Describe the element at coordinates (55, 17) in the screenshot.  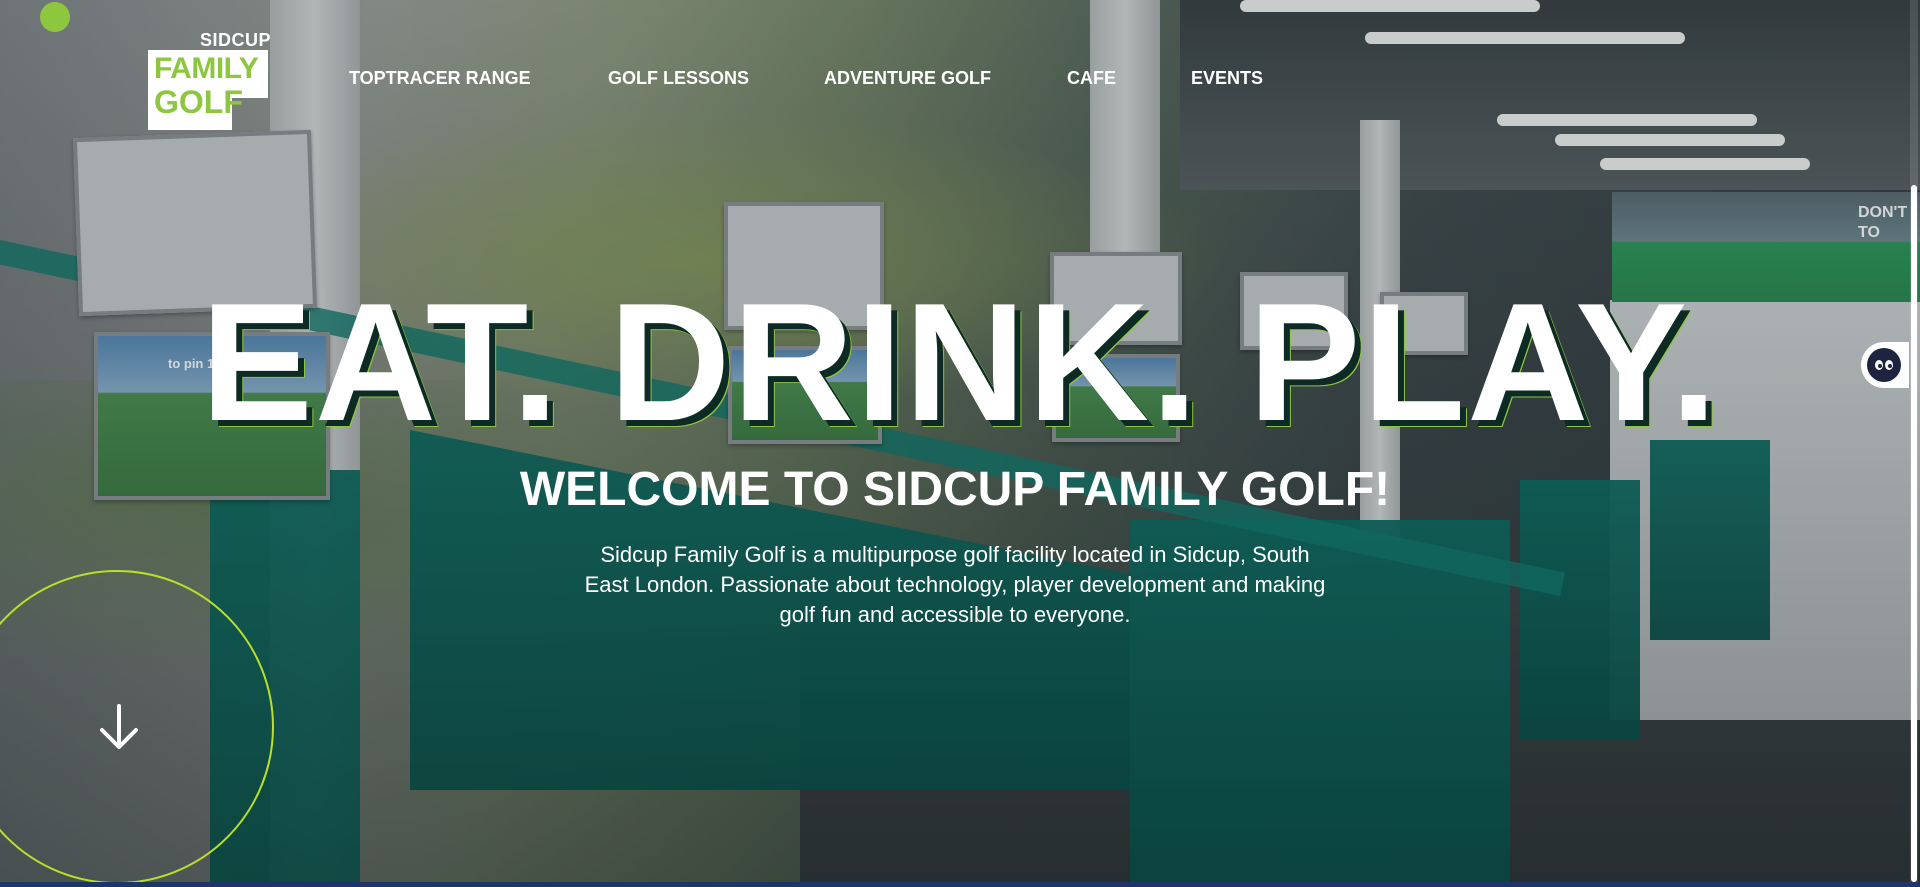
I see `decorative-dot` at that location.